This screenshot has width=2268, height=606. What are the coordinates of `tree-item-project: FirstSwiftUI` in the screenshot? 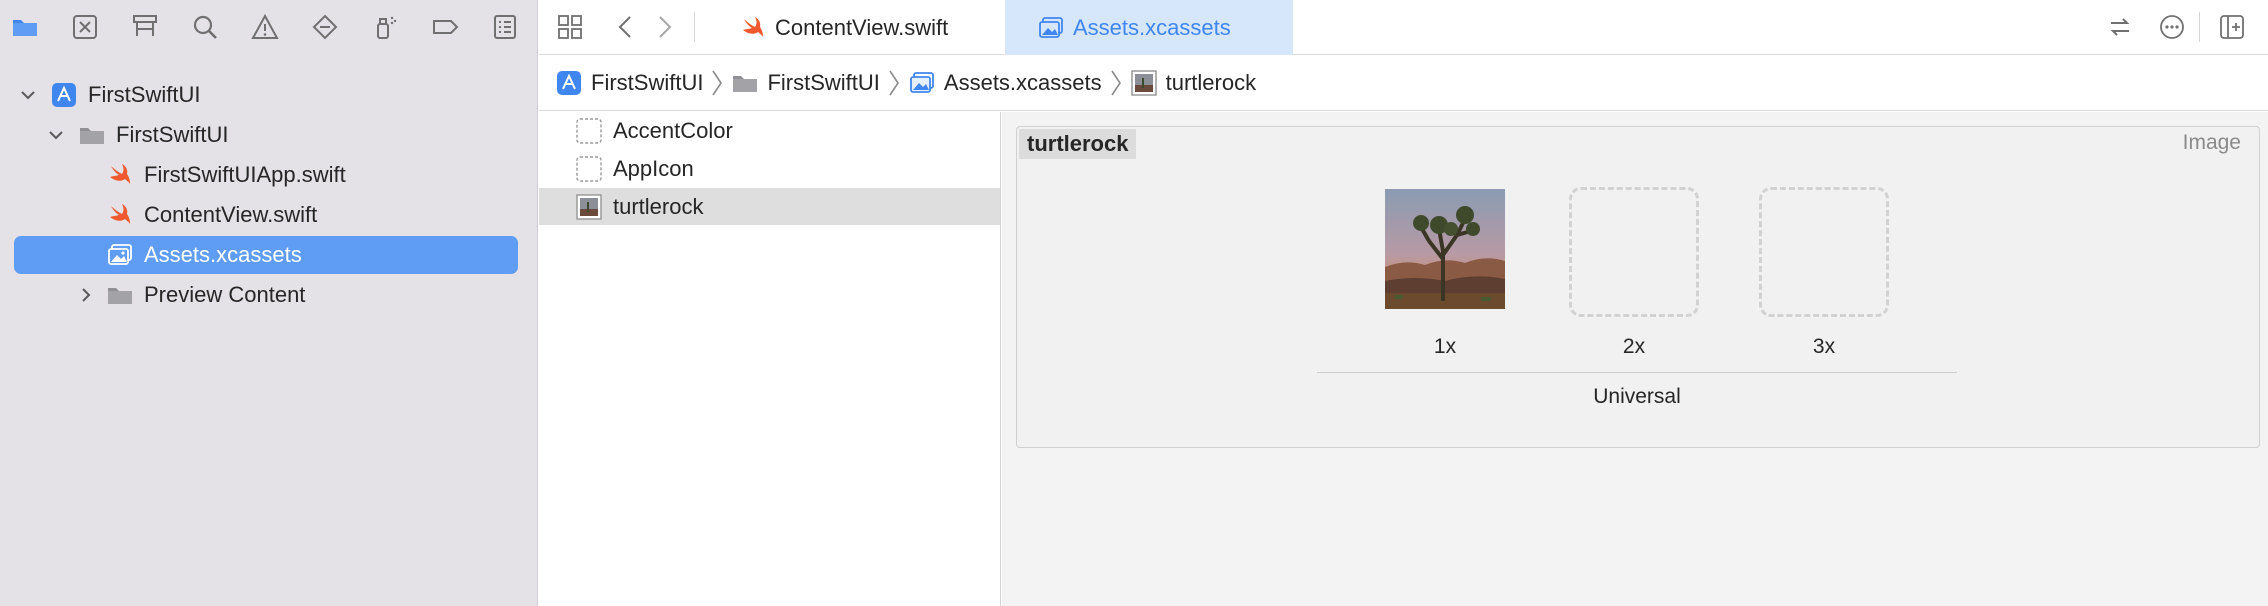 It's located at (268, 95).